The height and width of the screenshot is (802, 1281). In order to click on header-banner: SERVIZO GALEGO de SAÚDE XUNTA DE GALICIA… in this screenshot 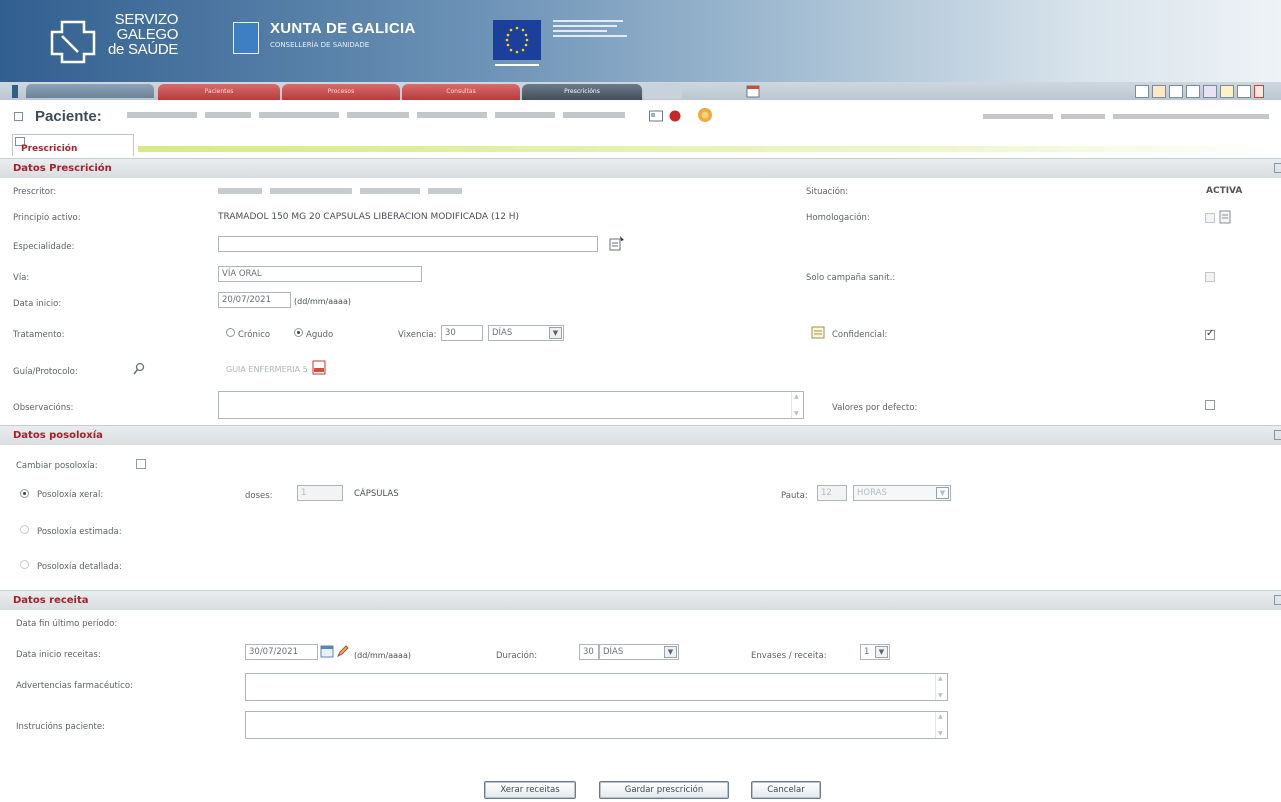, I will do `click(640, 41)`.